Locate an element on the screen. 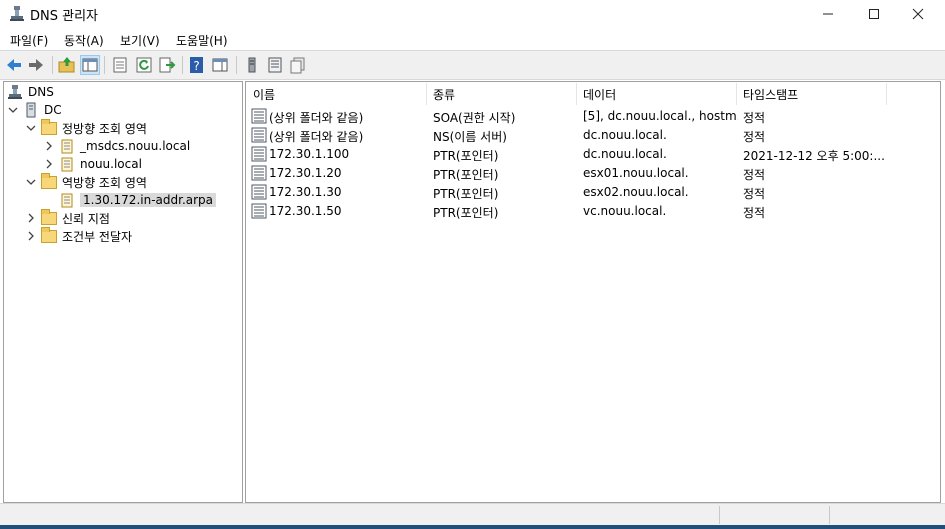 The image size is (945, 529). cell-name: 172.30.1.100 is located at coordinates (309, 154).